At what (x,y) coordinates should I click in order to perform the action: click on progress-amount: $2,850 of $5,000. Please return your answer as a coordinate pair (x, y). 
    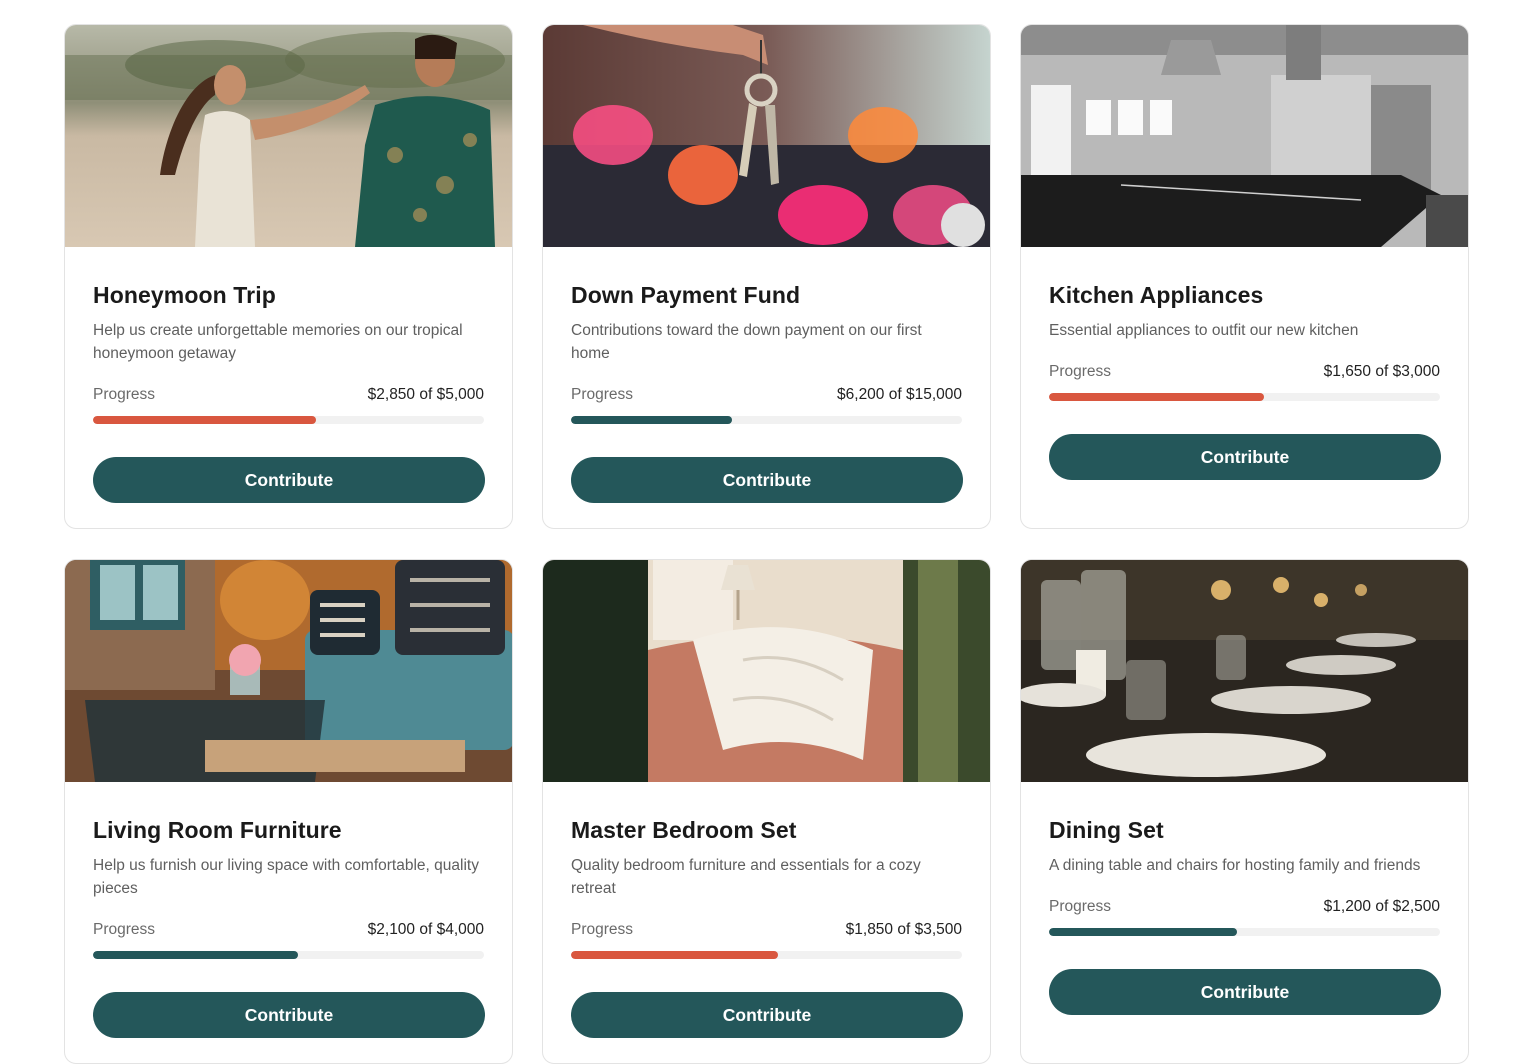
    Looking at the image, I should click on (425, 394).